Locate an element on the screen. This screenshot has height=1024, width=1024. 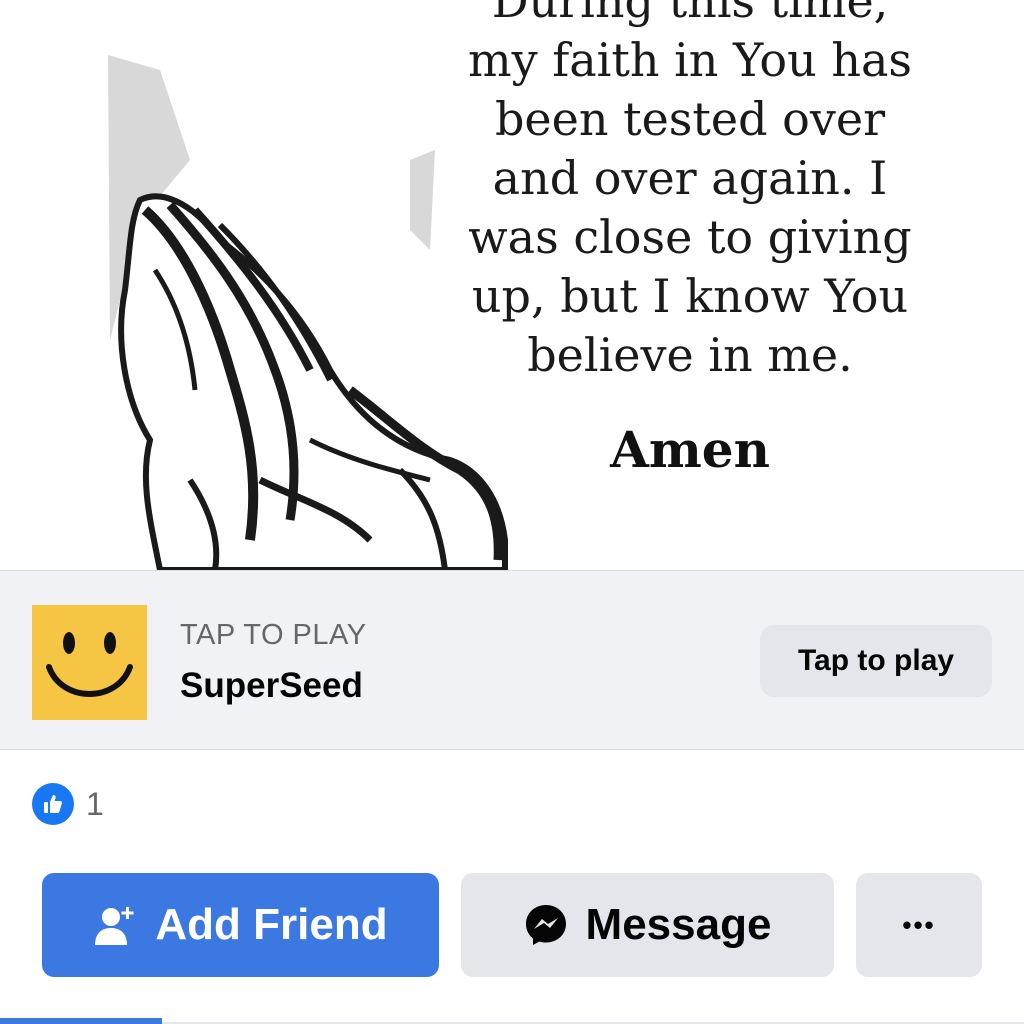
more-options-button: ••• is located at coordinates (919, 925).